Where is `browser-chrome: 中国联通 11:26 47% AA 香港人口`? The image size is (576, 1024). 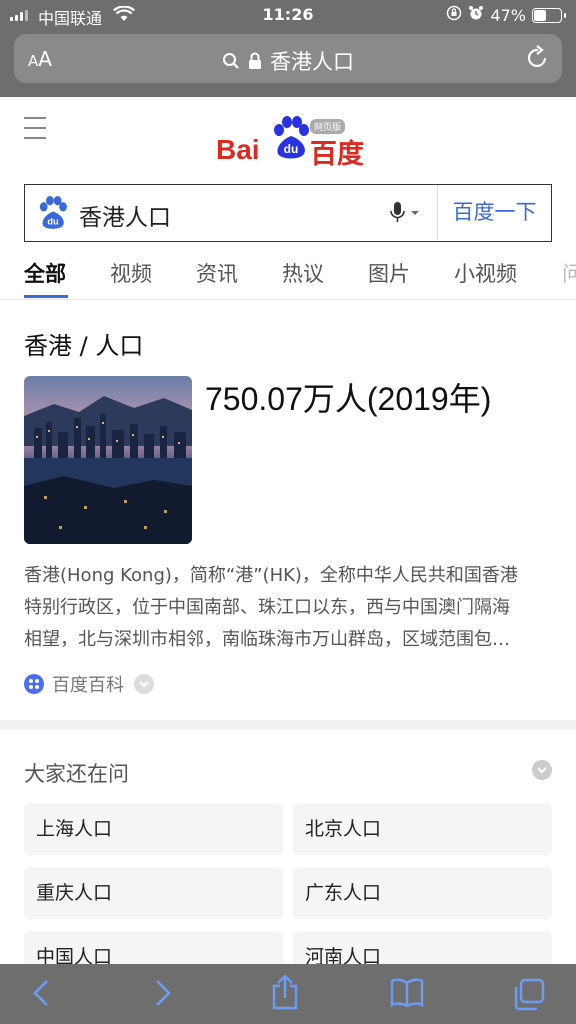
browser-chrome: 中国联通 11:26 47% AA 香港人口 is located at coordinates (288, 48).